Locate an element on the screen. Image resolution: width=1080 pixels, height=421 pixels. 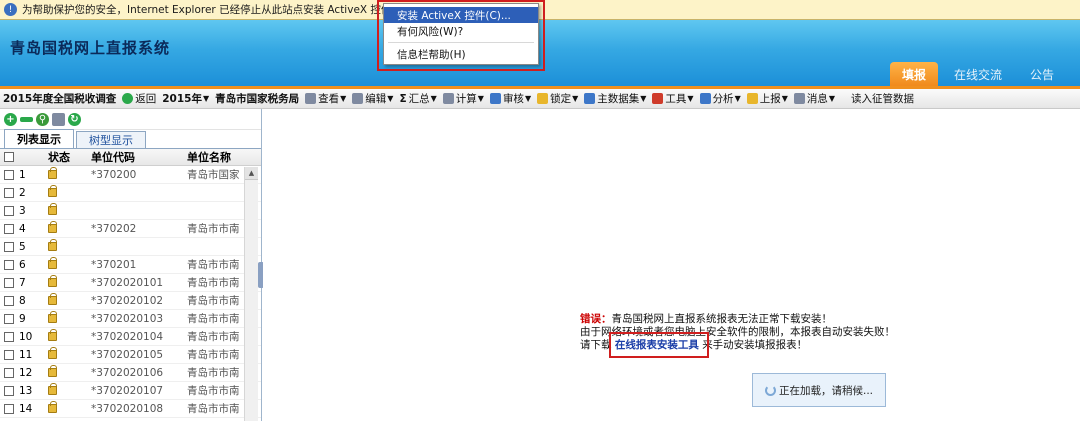
audit-icon is located at coordinates (495, 98).